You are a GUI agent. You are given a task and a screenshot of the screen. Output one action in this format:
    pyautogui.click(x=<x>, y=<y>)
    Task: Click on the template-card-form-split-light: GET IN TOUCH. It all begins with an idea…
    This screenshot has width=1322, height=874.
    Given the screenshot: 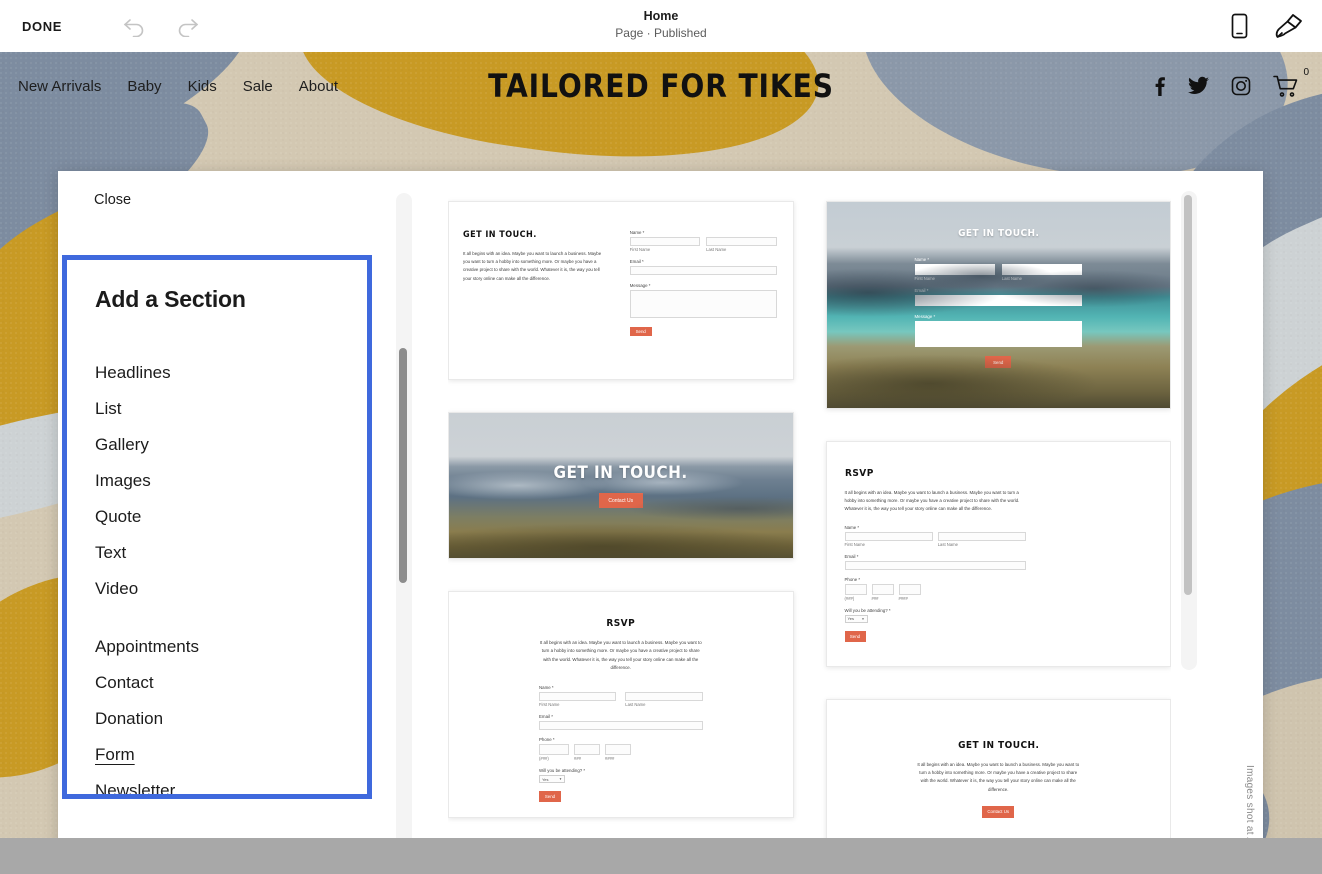 What is the action you would take?
    pyautogui.click(x=621, y=291)
    